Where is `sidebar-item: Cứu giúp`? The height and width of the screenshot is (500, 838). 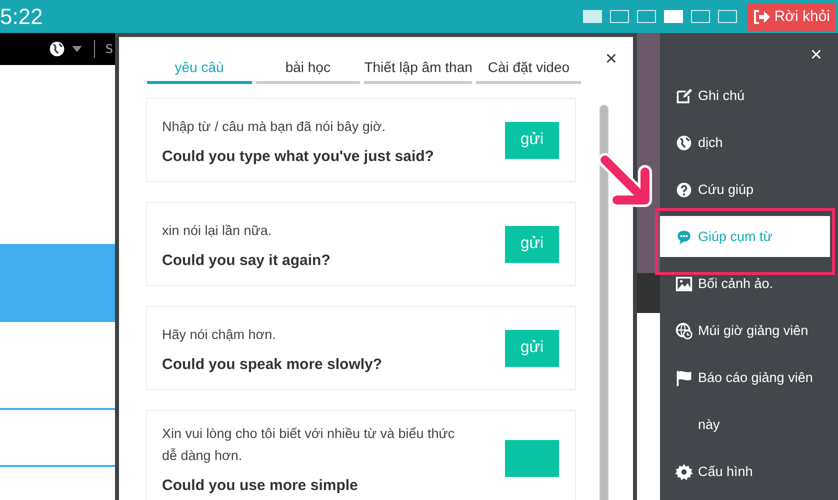 sidebar-item: Cứu giúp is located at coordinates (749, 189).